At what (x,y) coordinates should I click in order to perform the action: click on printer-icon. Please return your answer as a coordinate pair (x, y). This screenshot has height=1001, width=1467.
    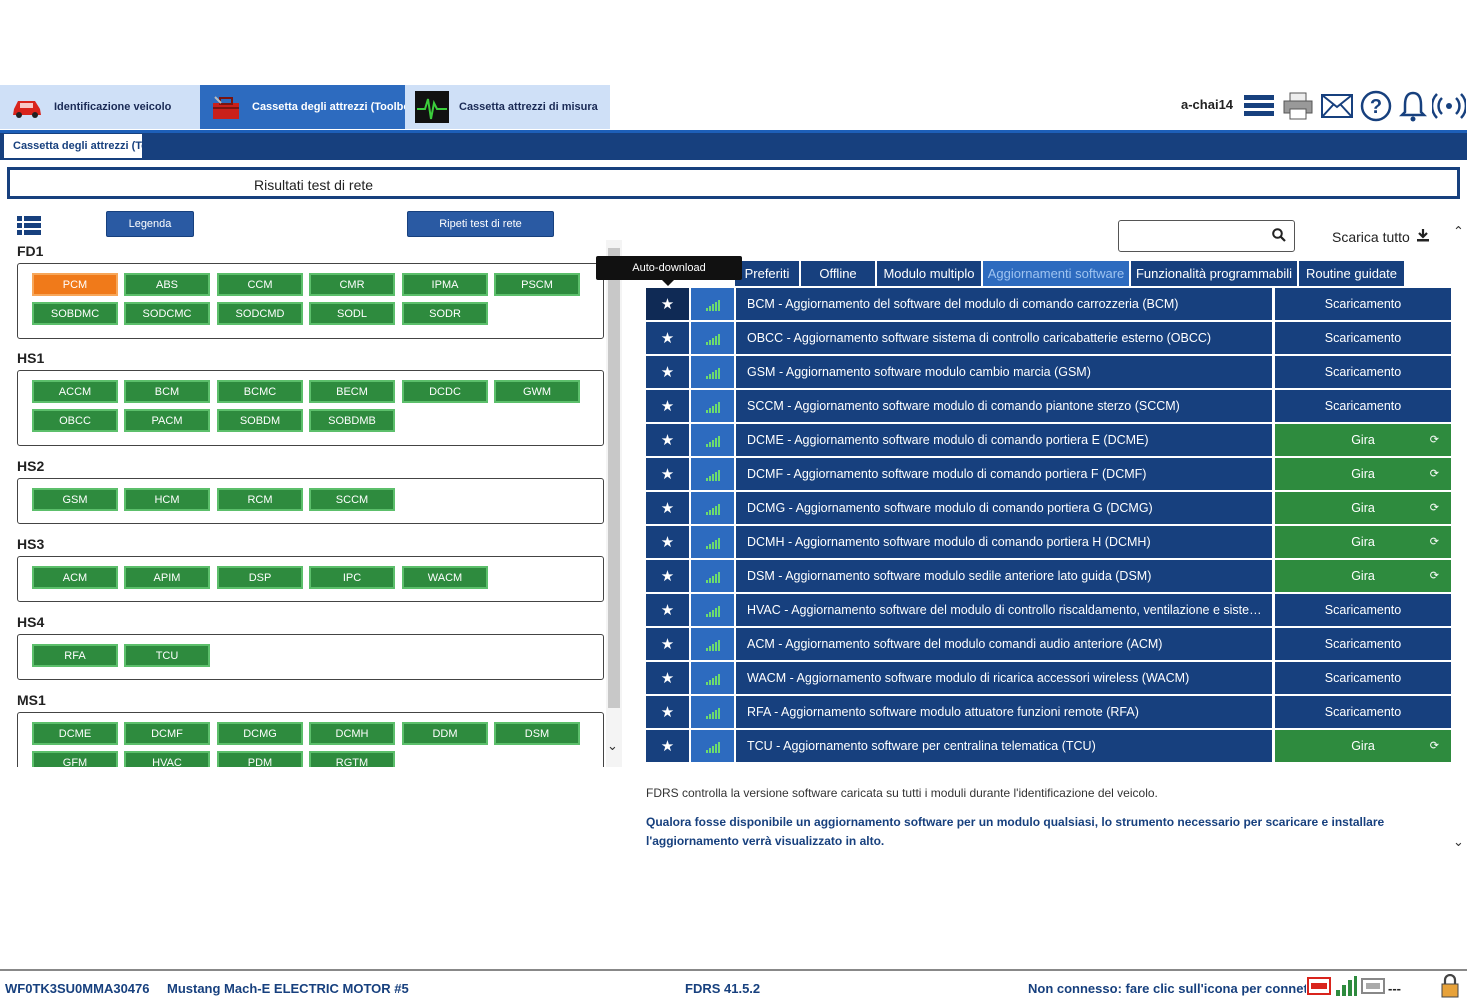
    Looking at the image, I should click on (1298, 106).